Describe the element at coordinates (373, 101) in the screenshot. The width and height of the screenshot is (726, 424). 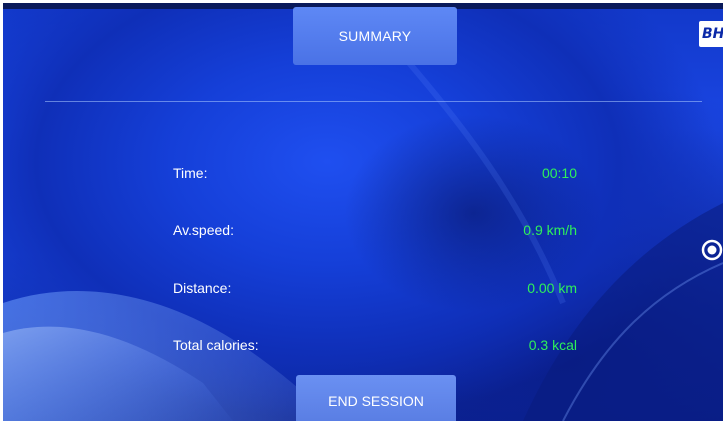
I see `header-divider` at that location.